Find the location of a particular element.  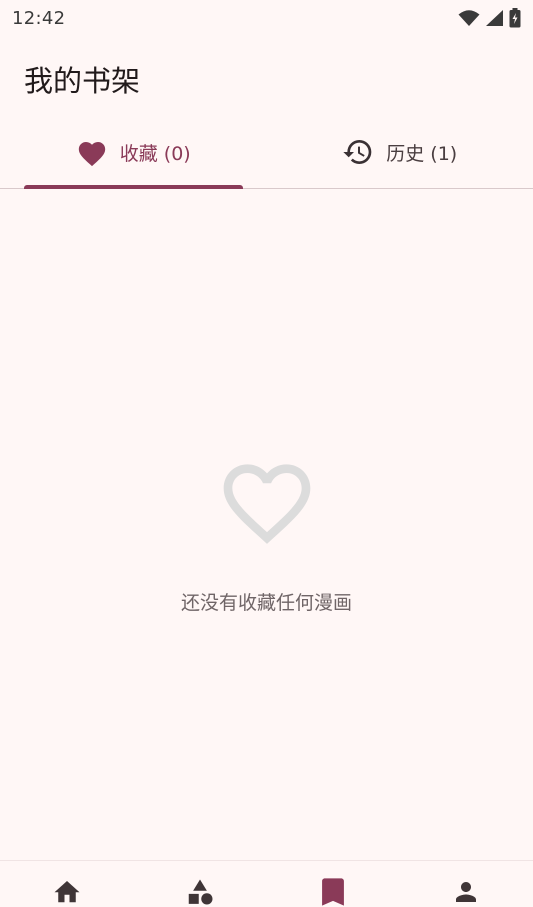

nav-profile is located at coordinates (466, 884).